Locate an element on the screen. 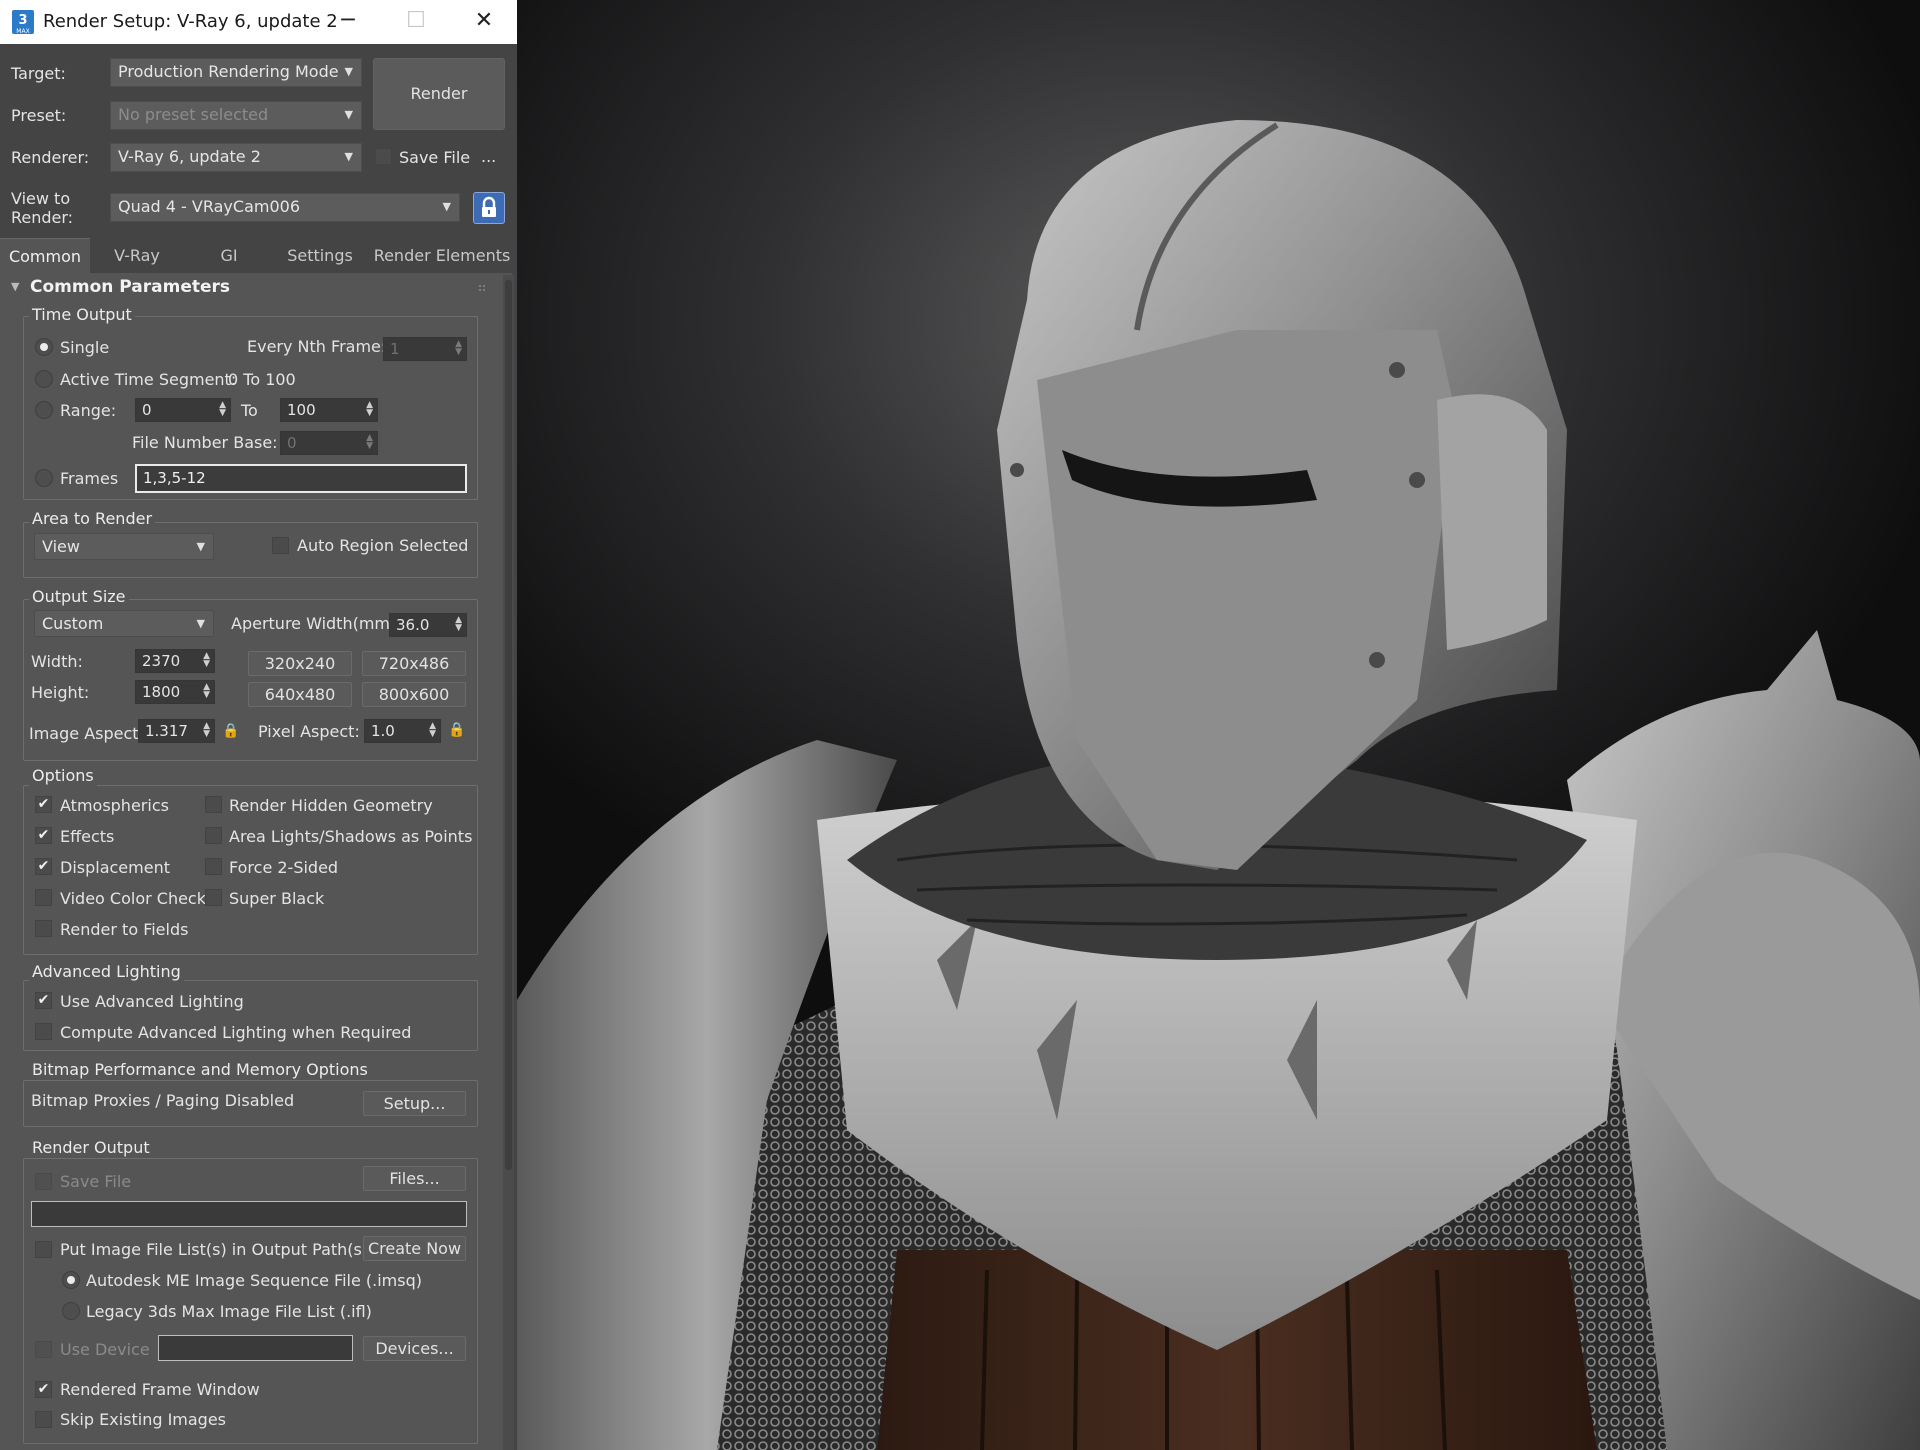  every-nth-frame-label: Every Nth Frame: is located at coordinates (317, 346).